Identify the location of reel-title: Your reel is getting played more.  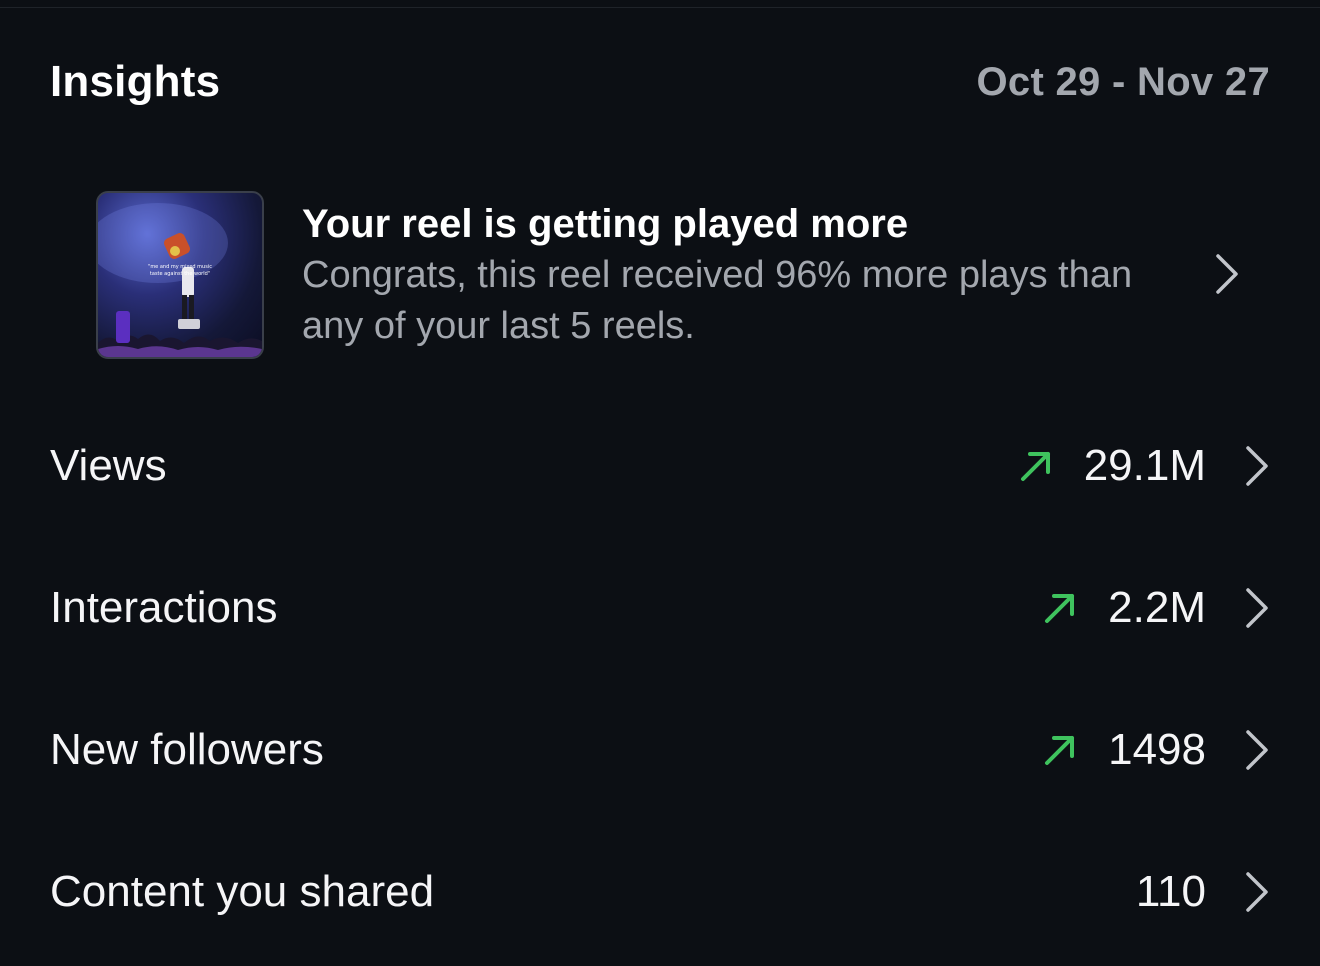
(605, 224).